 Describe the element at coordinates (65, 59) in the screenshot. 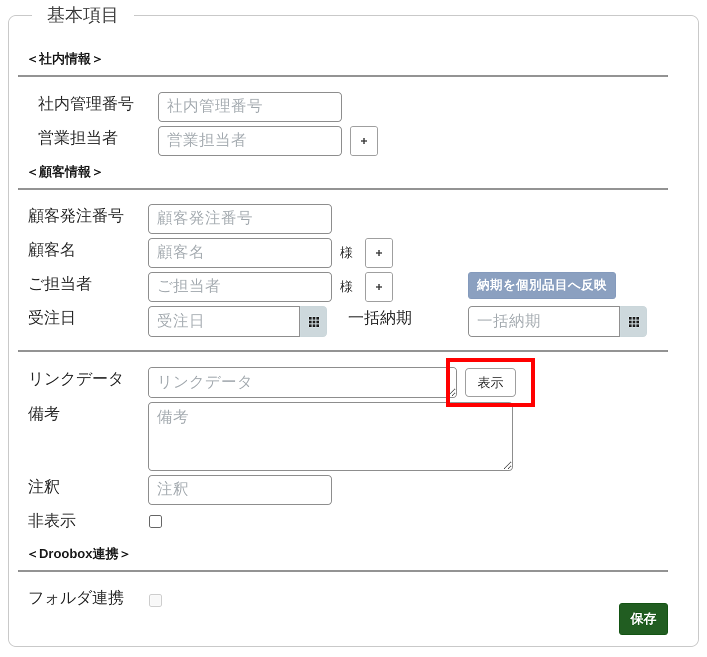

I see `section-heading: ＜社内情報＞` at that location.